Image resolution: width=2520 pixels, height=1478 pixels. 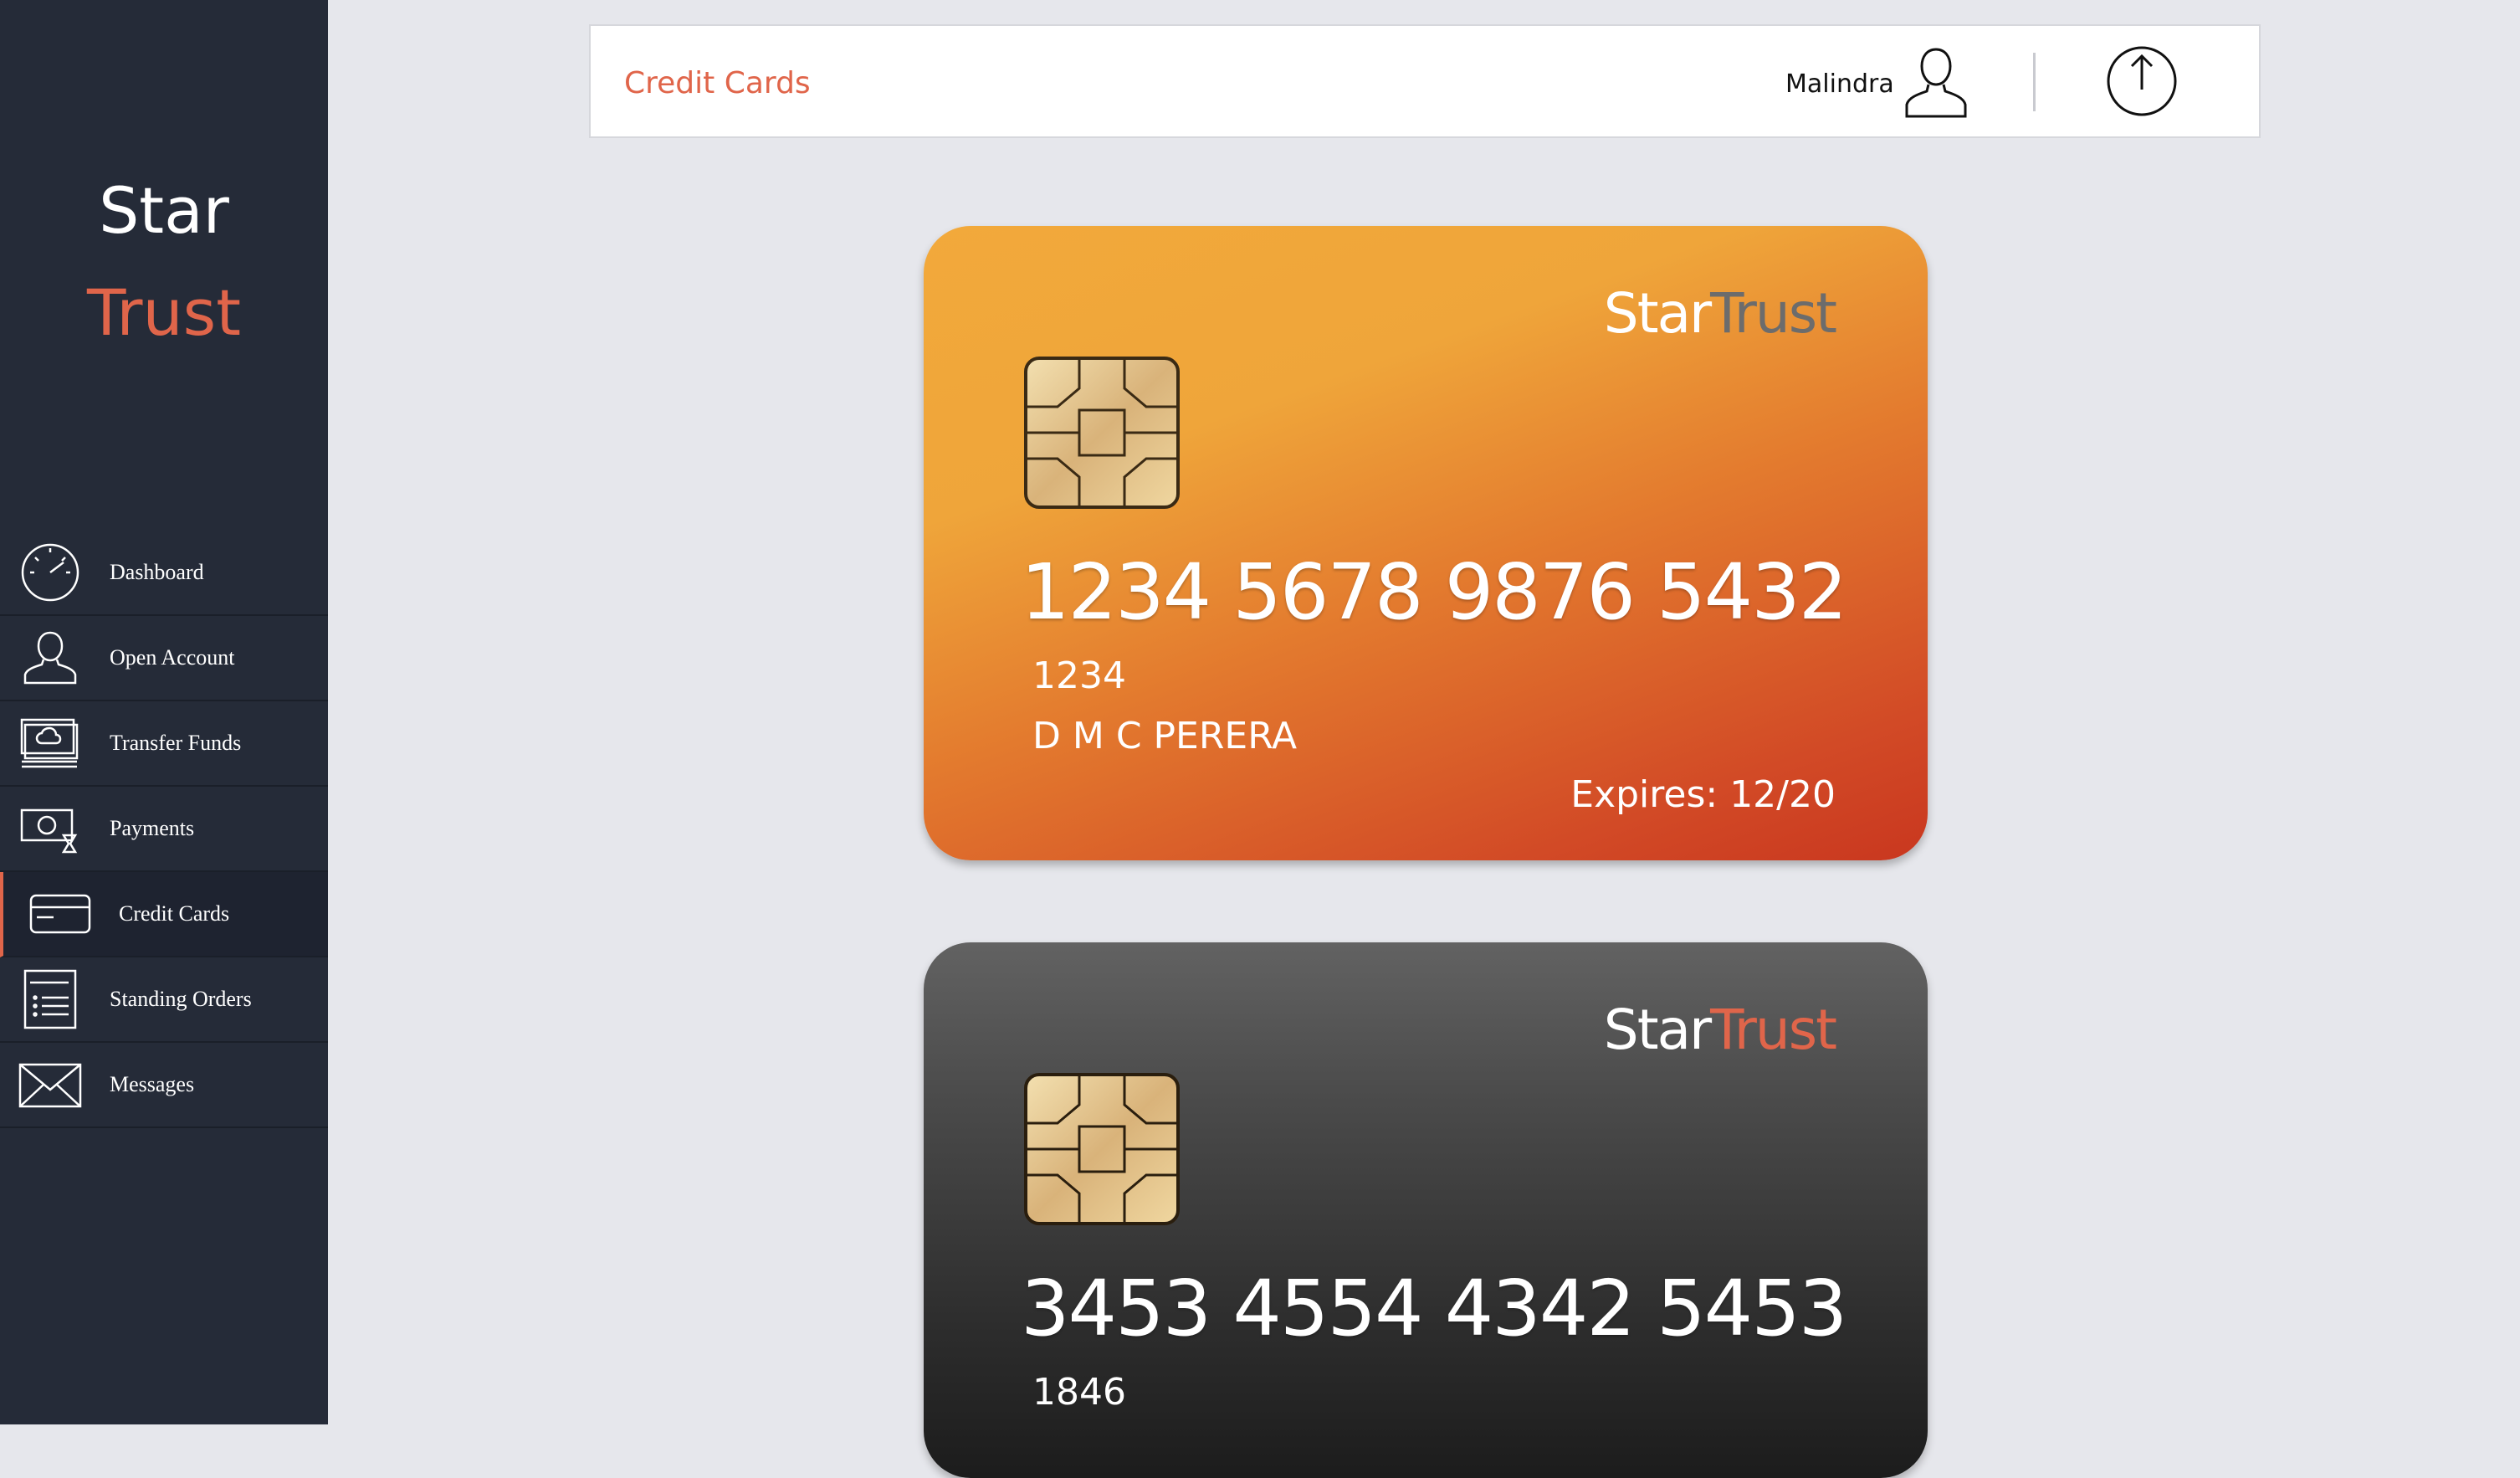 I want to click on sidebar-item-standing-orders: Standing Orders, so click(x=164, y=1000).